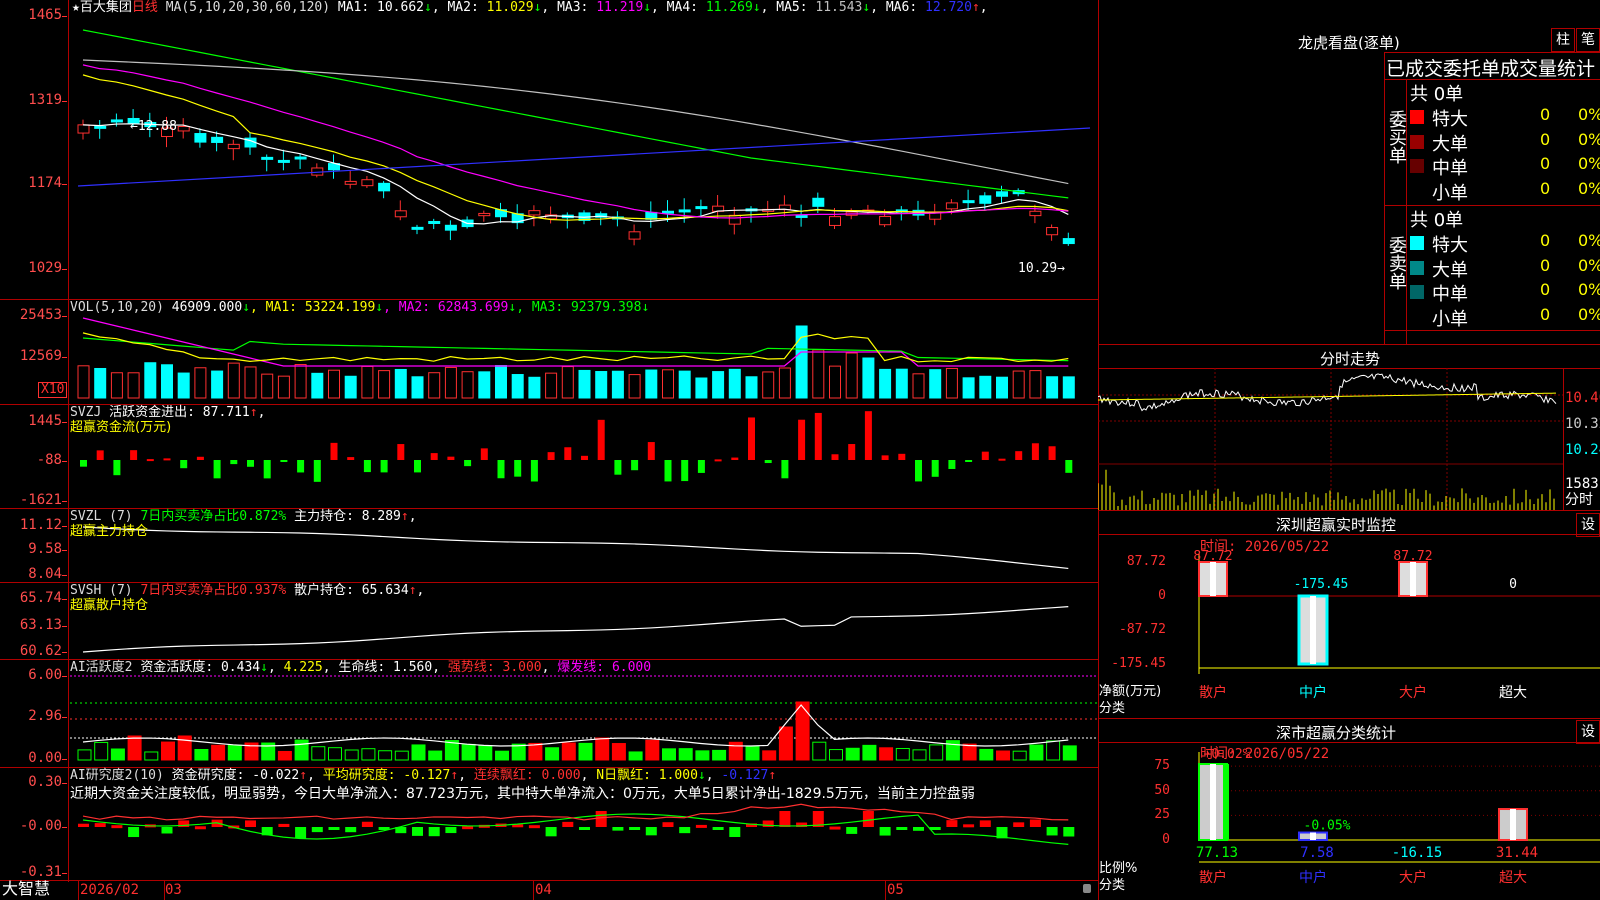 Image resolution: width=1600 pixels, height=900 pixels. What do you see at coordinates (1313, 877) in the screenshot?
I see `category-label: 中户` at bounding box center [1313, 877].